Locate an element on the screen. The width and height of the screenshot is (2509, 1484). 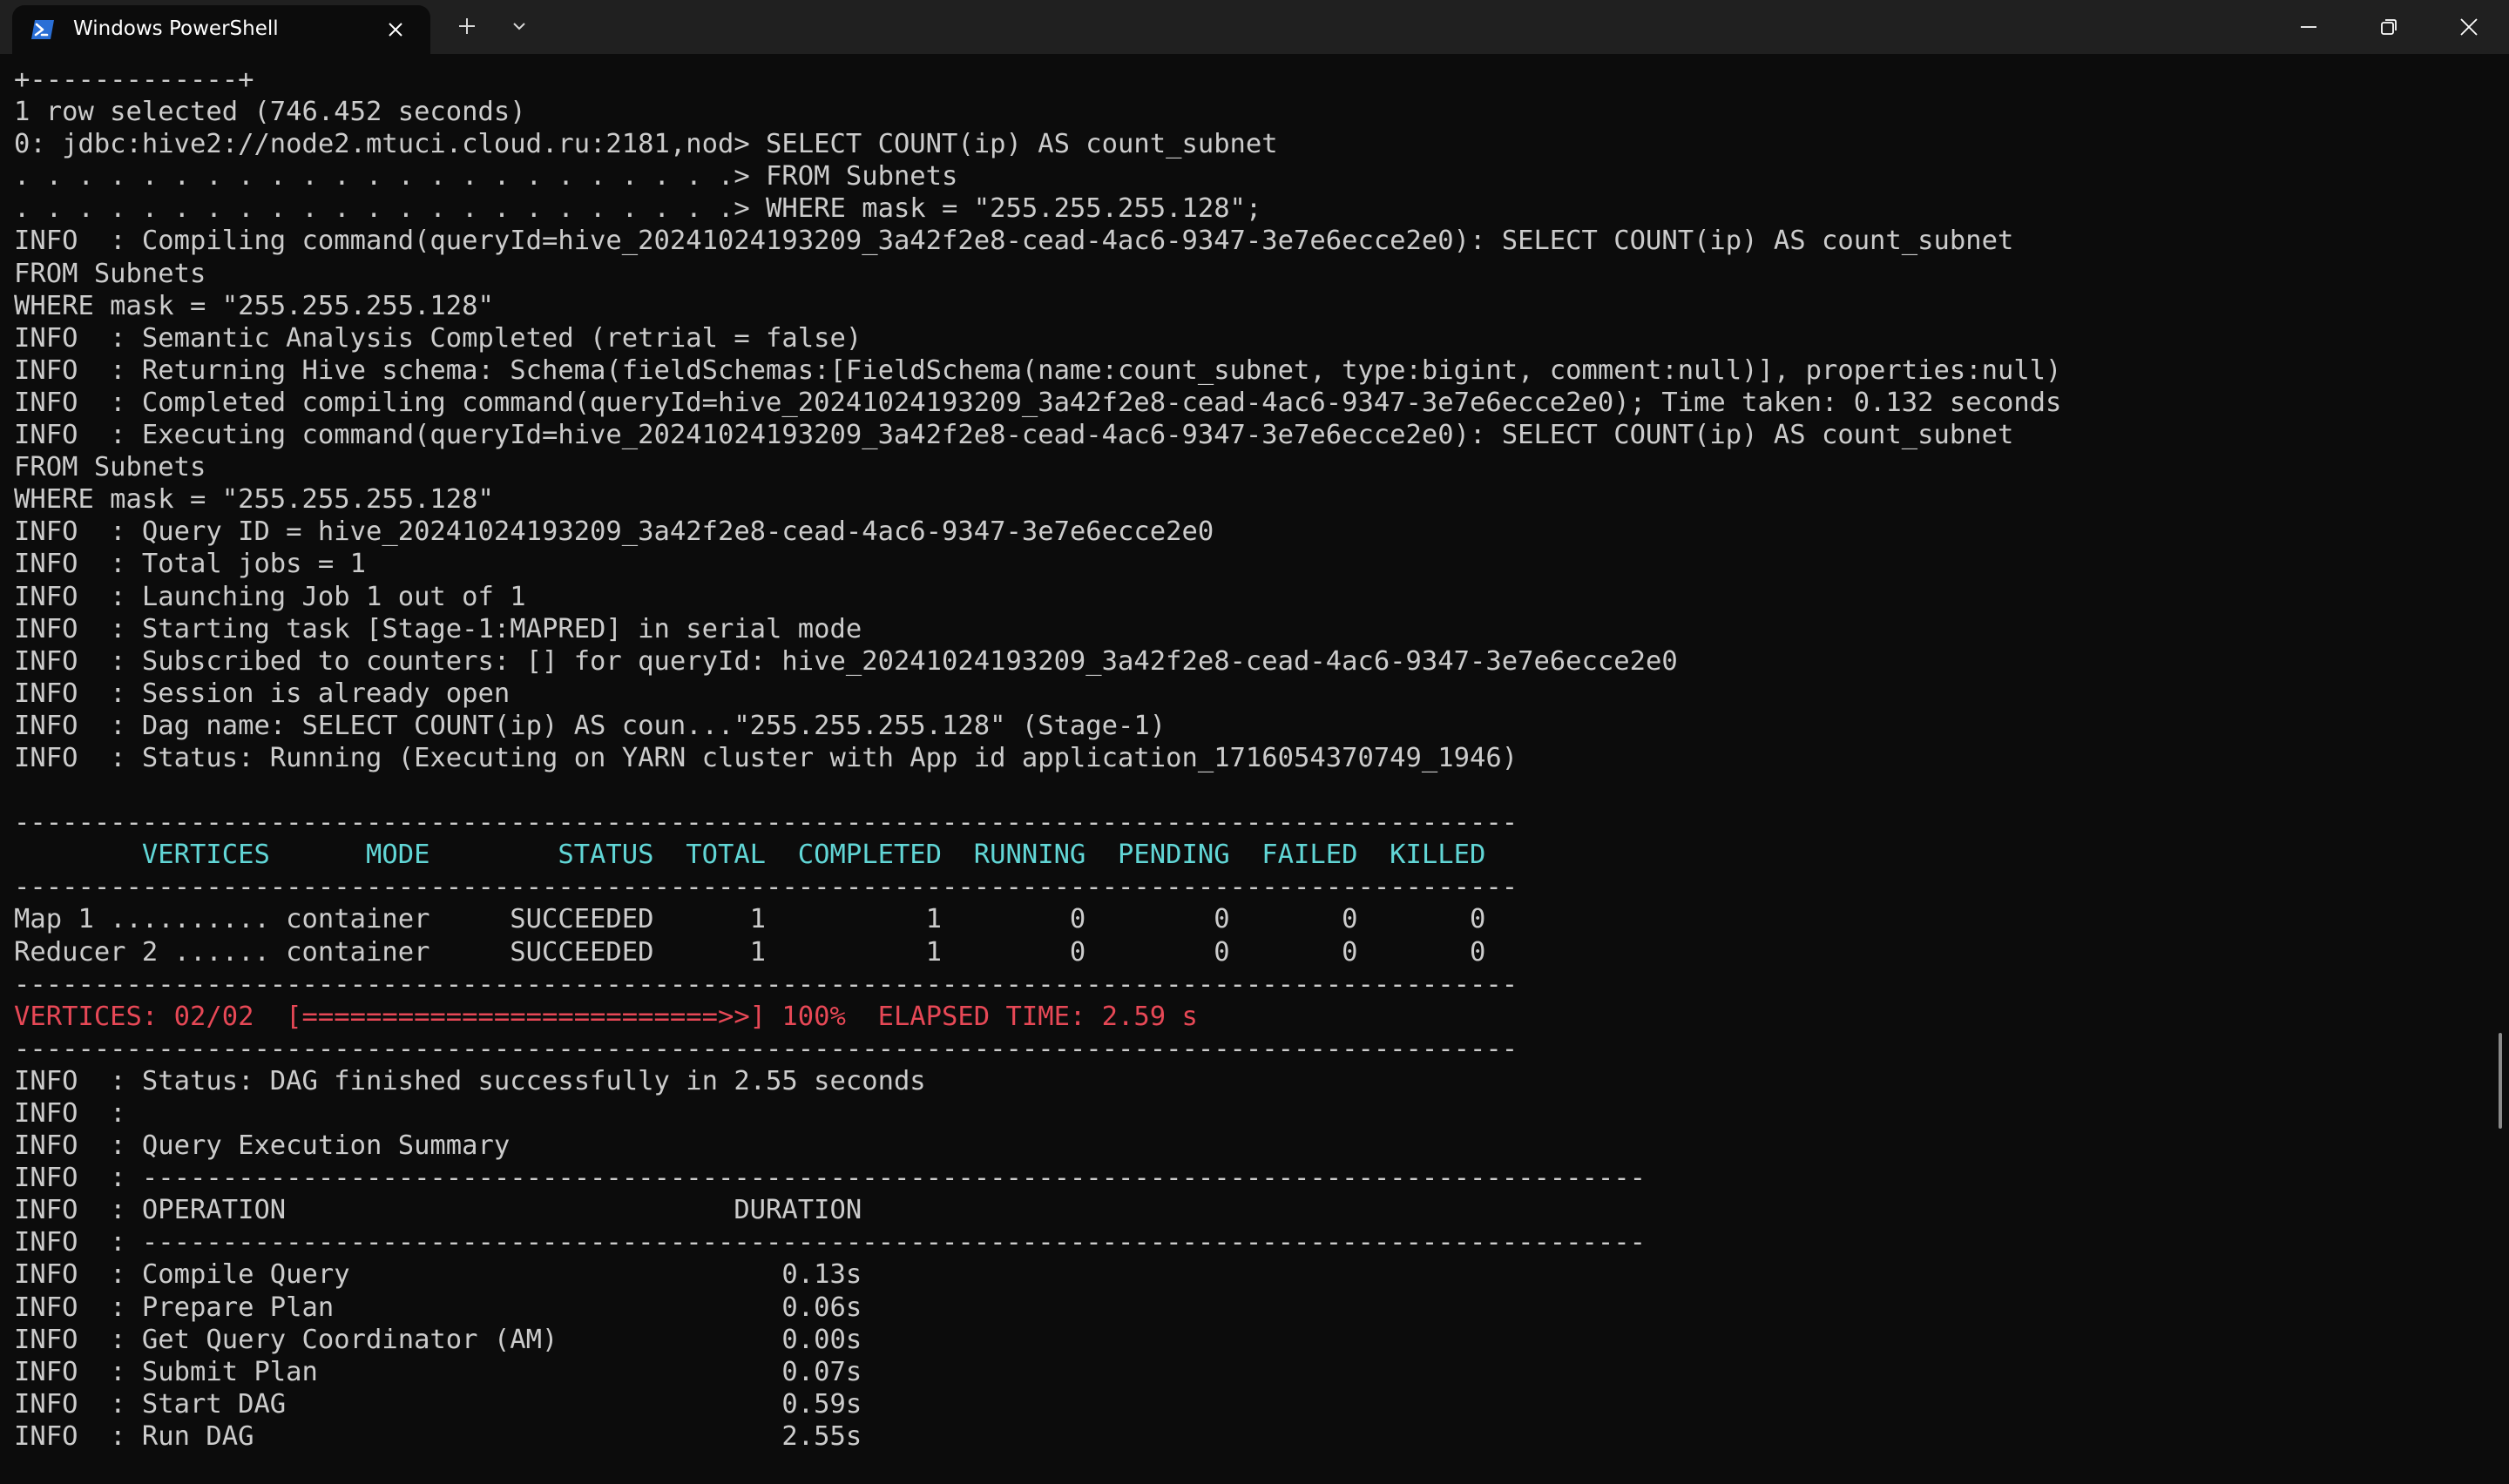
terminal-line: INFO : Run DAG 2.55s is located at coordinates (438, 1436).